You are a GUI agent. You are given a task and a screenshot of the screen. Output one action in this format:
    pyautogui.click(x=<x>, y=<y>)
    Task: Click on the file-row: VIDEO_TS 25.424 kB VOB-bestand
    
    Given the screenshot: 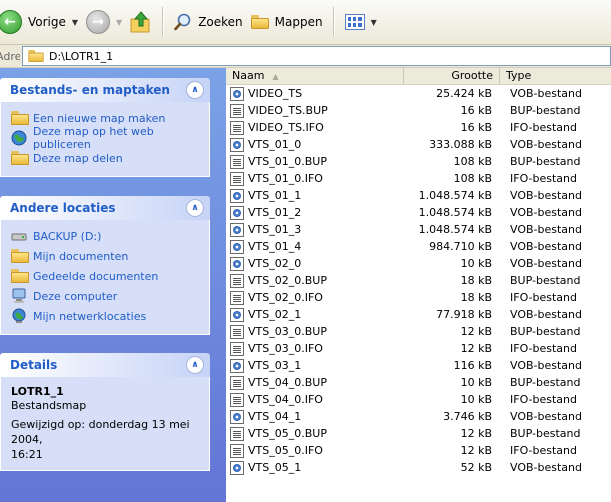 What is the action you would take?
    pyautogui.click(x=418, y=93)
    